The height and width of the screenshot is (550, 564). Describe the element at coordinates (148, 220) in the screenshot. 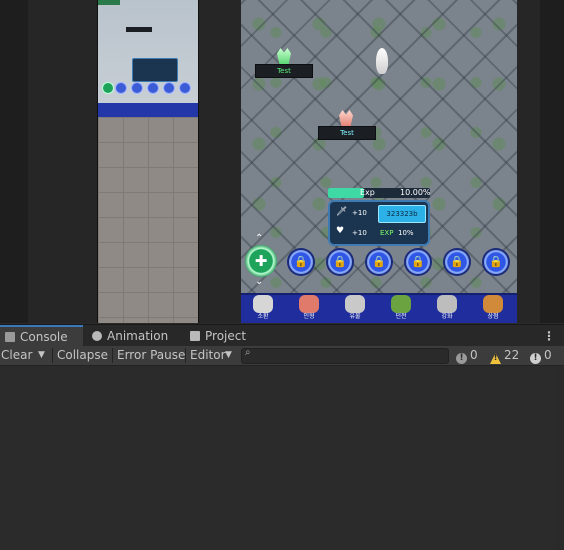

I see `preview-grid` at that location.